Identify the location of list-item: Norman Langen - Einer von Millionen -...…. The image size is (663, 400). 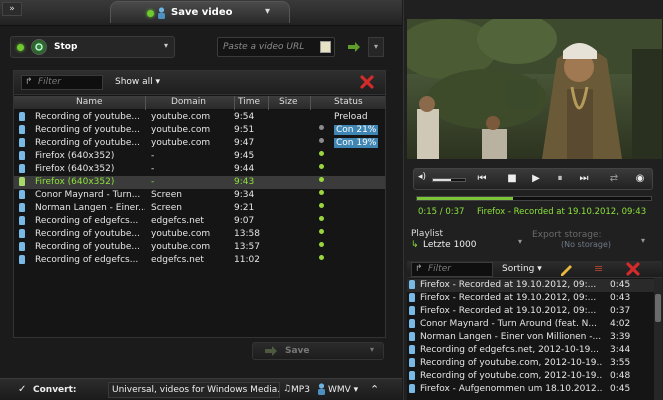
(530, 337).